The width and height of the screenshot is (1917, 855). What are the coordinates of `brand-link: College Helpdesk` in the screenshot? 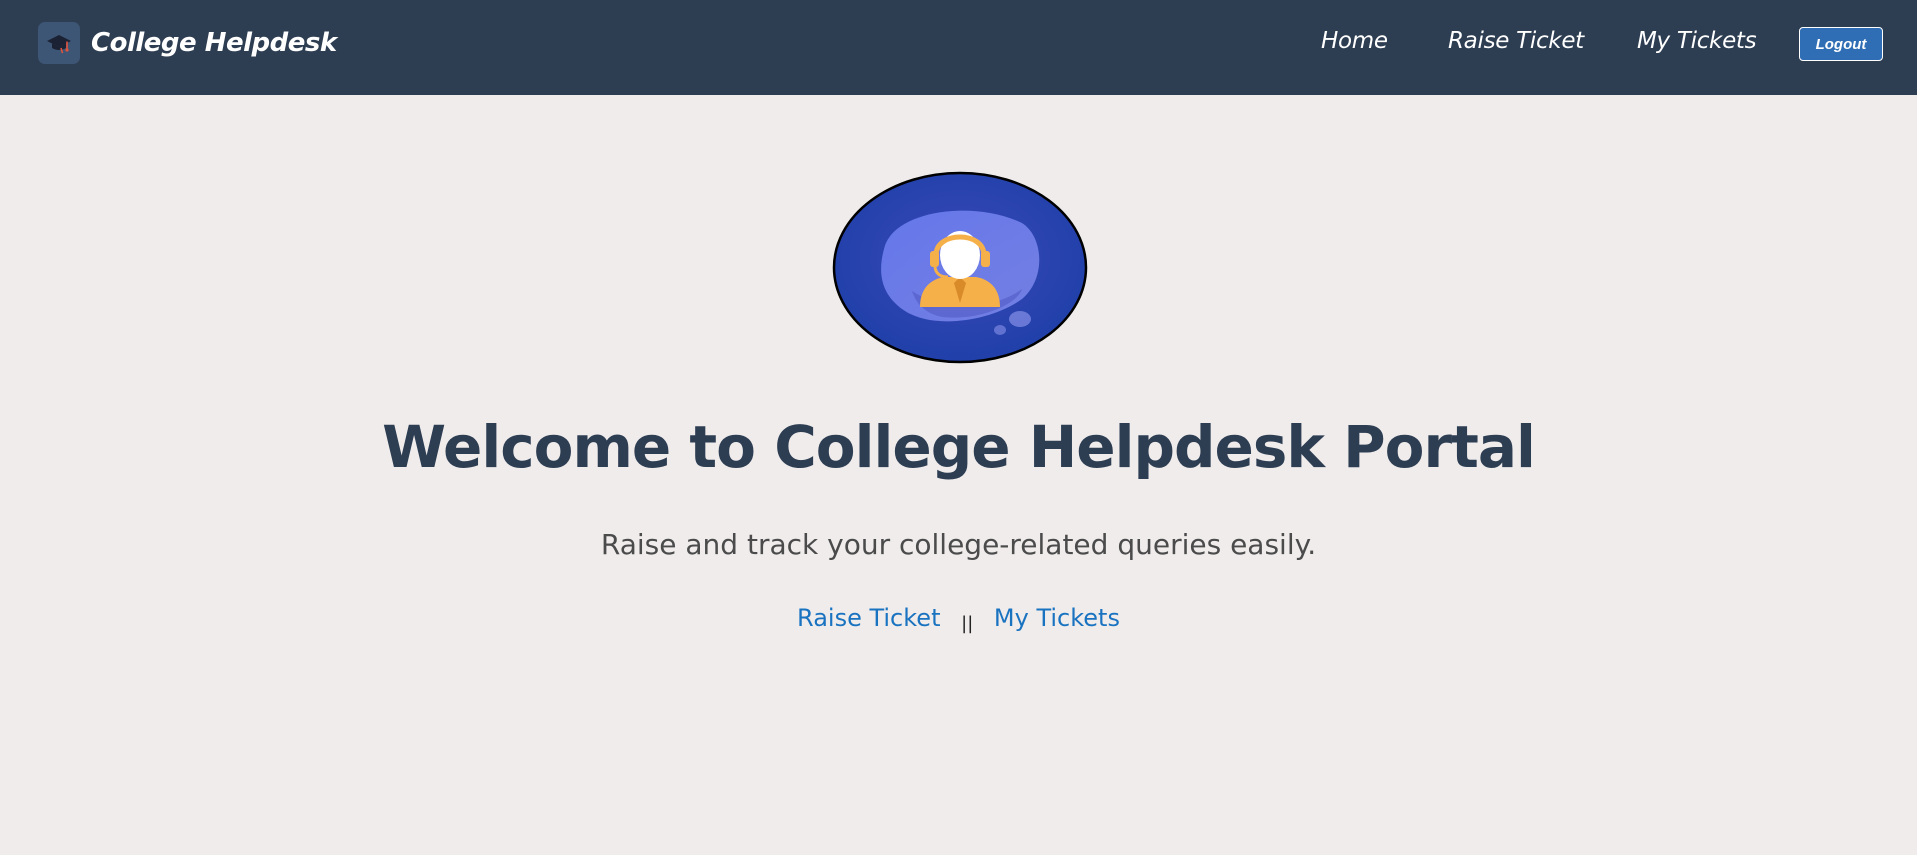 It's located at (187, 43).